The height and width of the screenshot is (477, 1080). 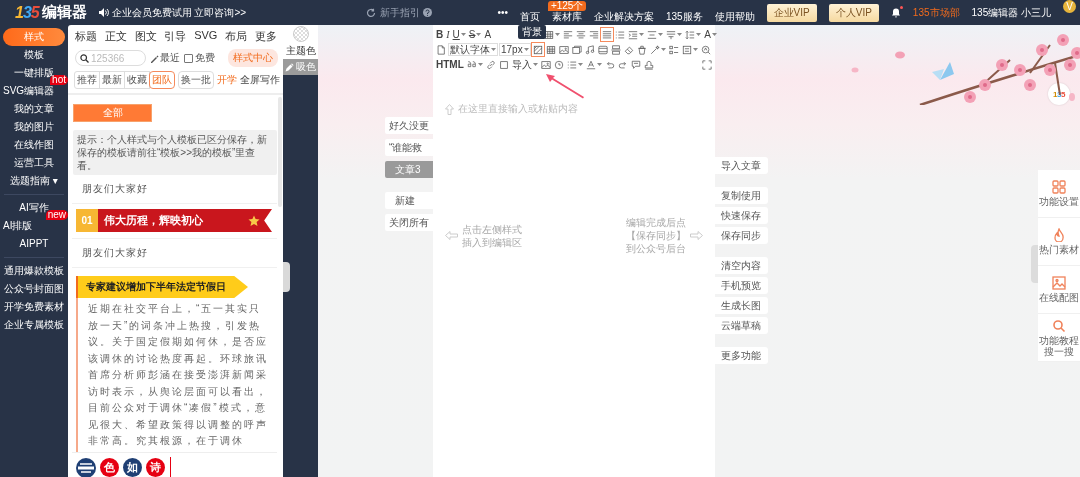 What do you see at coordinates (741, 215) in the screenshot?
I see `action-button: 快速保存` at bounding box center [741, 215].